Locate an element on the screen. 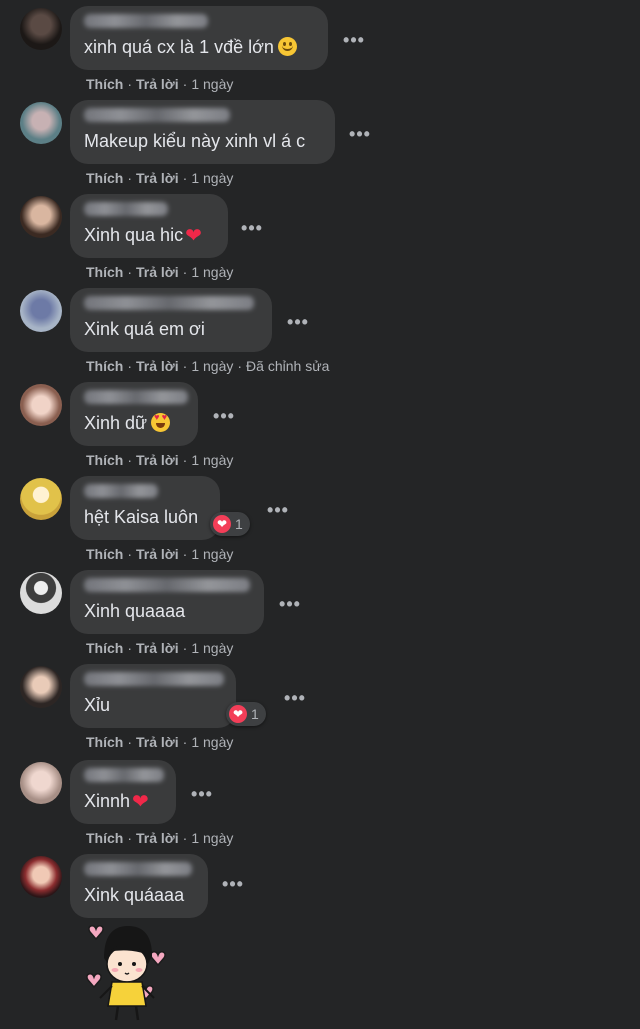 The image size is (640, 1029). comment-bubble: hệt Kaisa luôn is located at coordinates (145, 508).